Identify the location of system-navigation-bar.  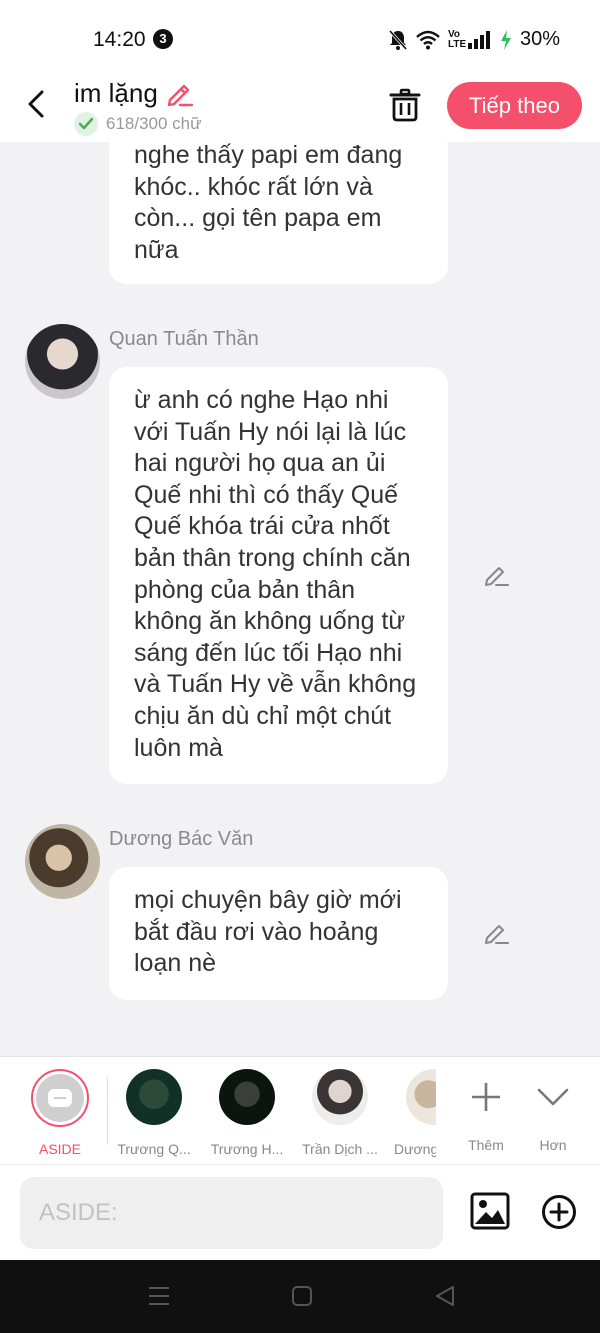
(300, 1296).